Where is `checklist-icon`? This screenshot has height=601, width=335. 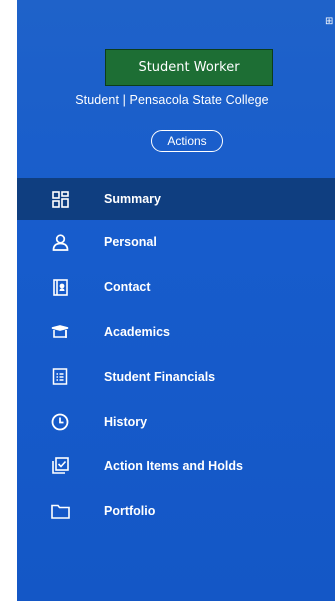
checklist-icon is located at coordinates (60, 466).